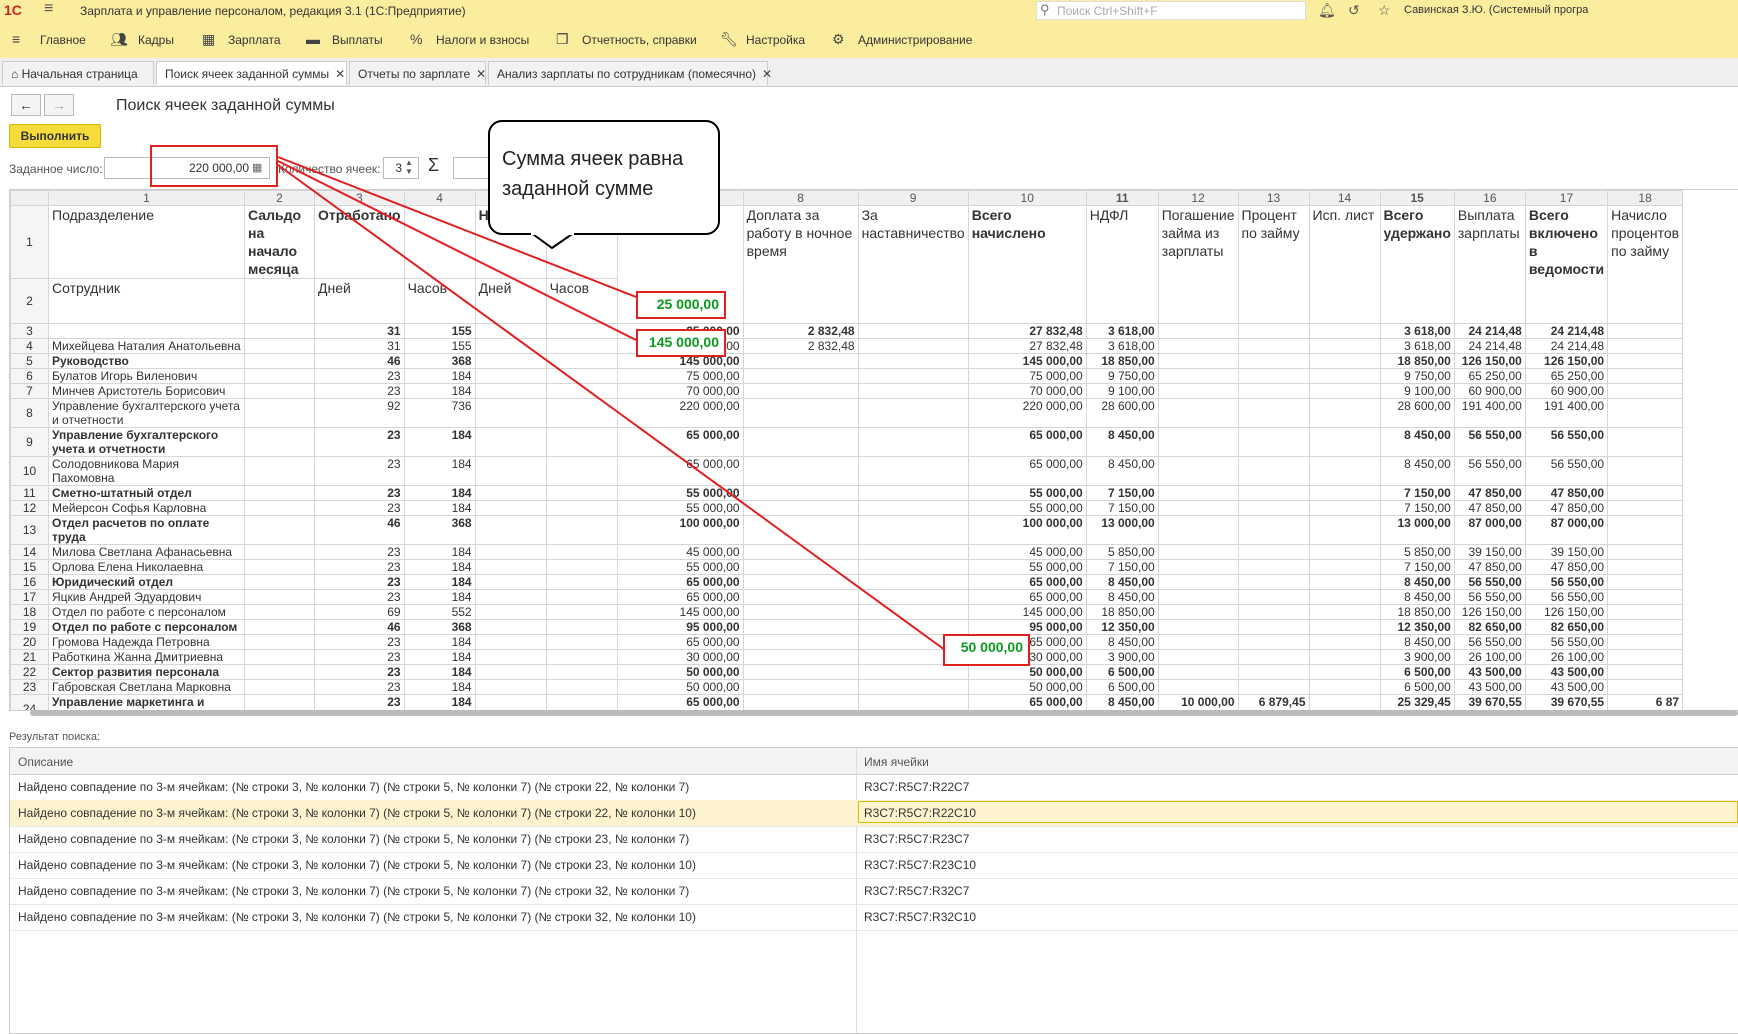 The image size is (1738, 1034). What do you see at coordinates (1298, 812) in the screenshot?
I see `selected-cell-frame` at bounding box center [1298, 812].